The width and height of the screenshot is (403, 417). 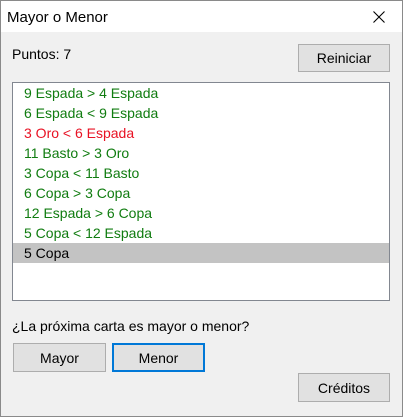 I want to click on menor-button: Menor, so click(x=158, y=357).